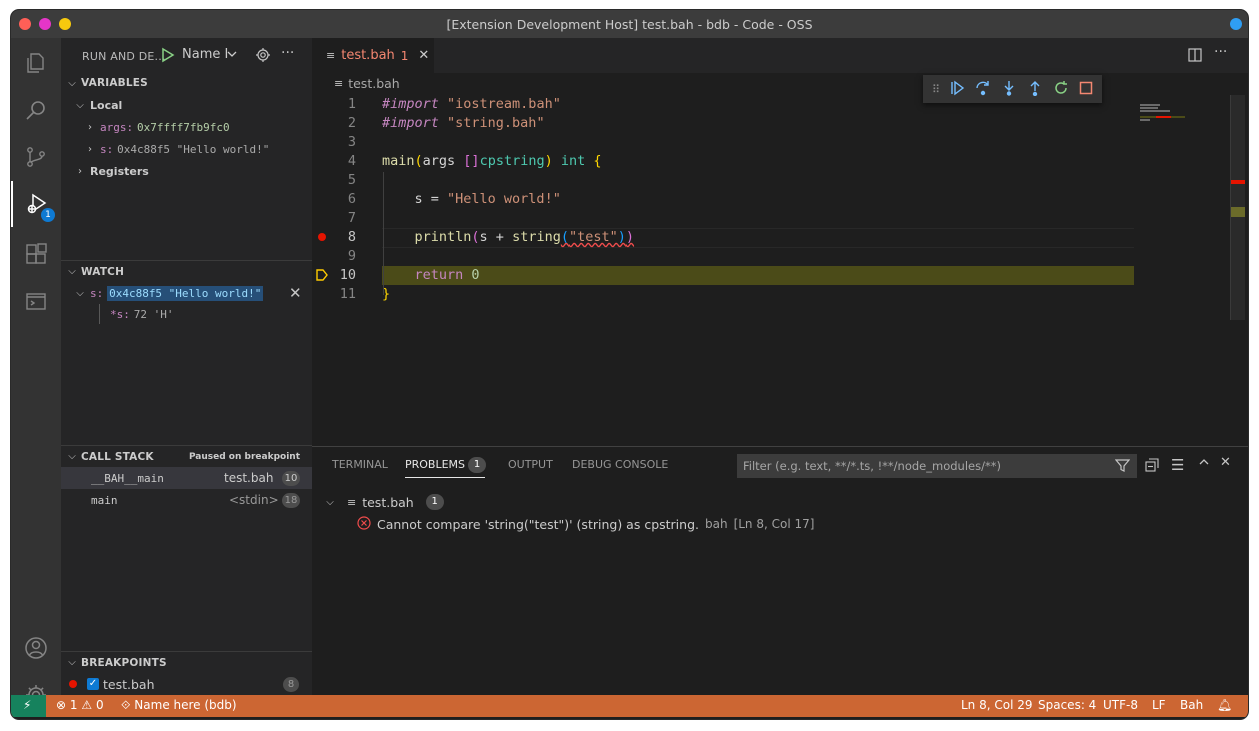 The image size is (1259, 731). I want to click on drag-handle-icon: ⠿, so click(936, 89).